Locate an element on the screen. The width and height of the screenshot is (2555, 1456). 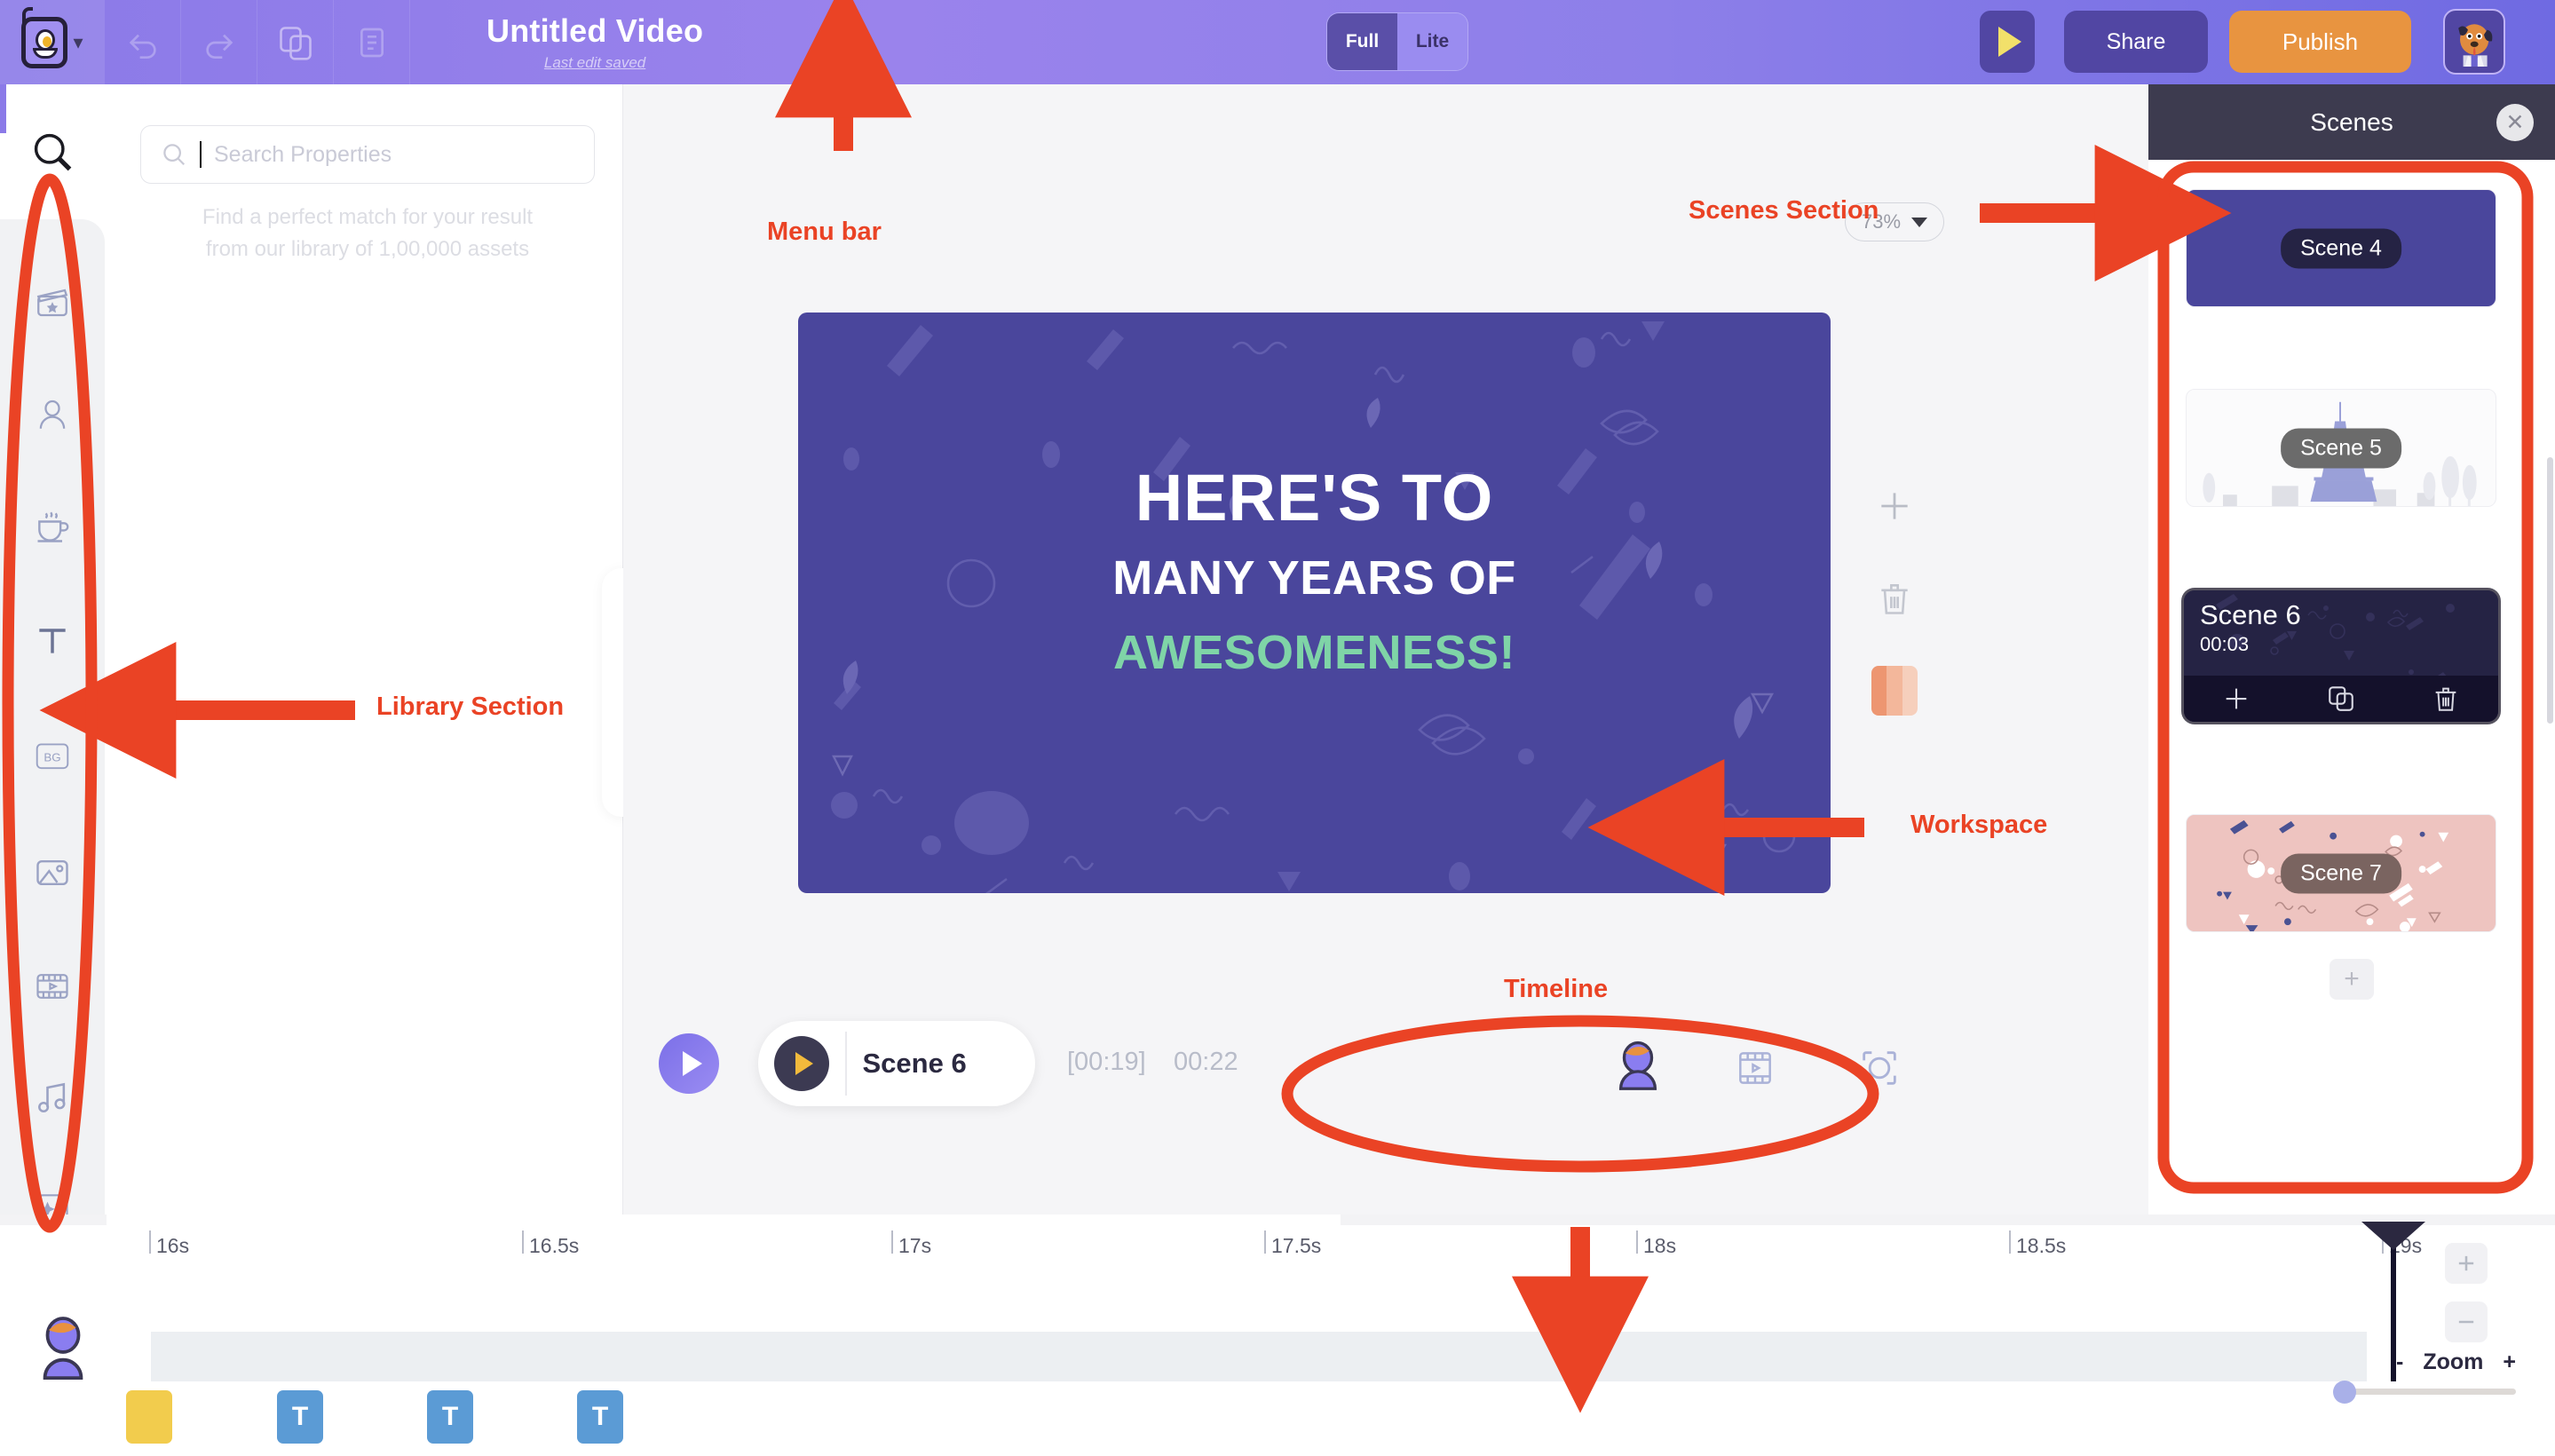
focus-tool-button is located at coordinates (1879, 1068).